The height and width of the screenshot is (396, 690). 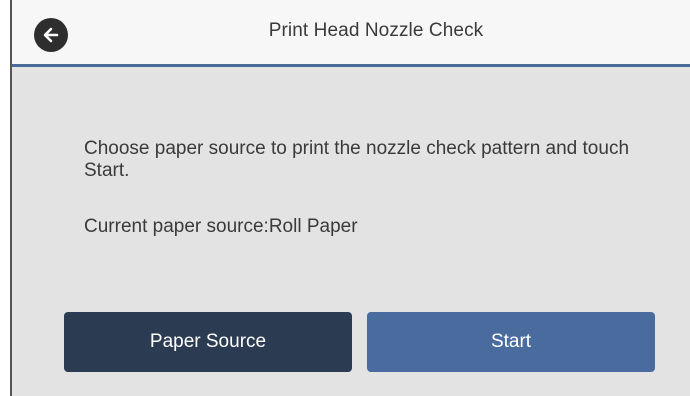 I want to click on current-paper-source: Current paper source:Roll Paper, so click(x=221, y=226).